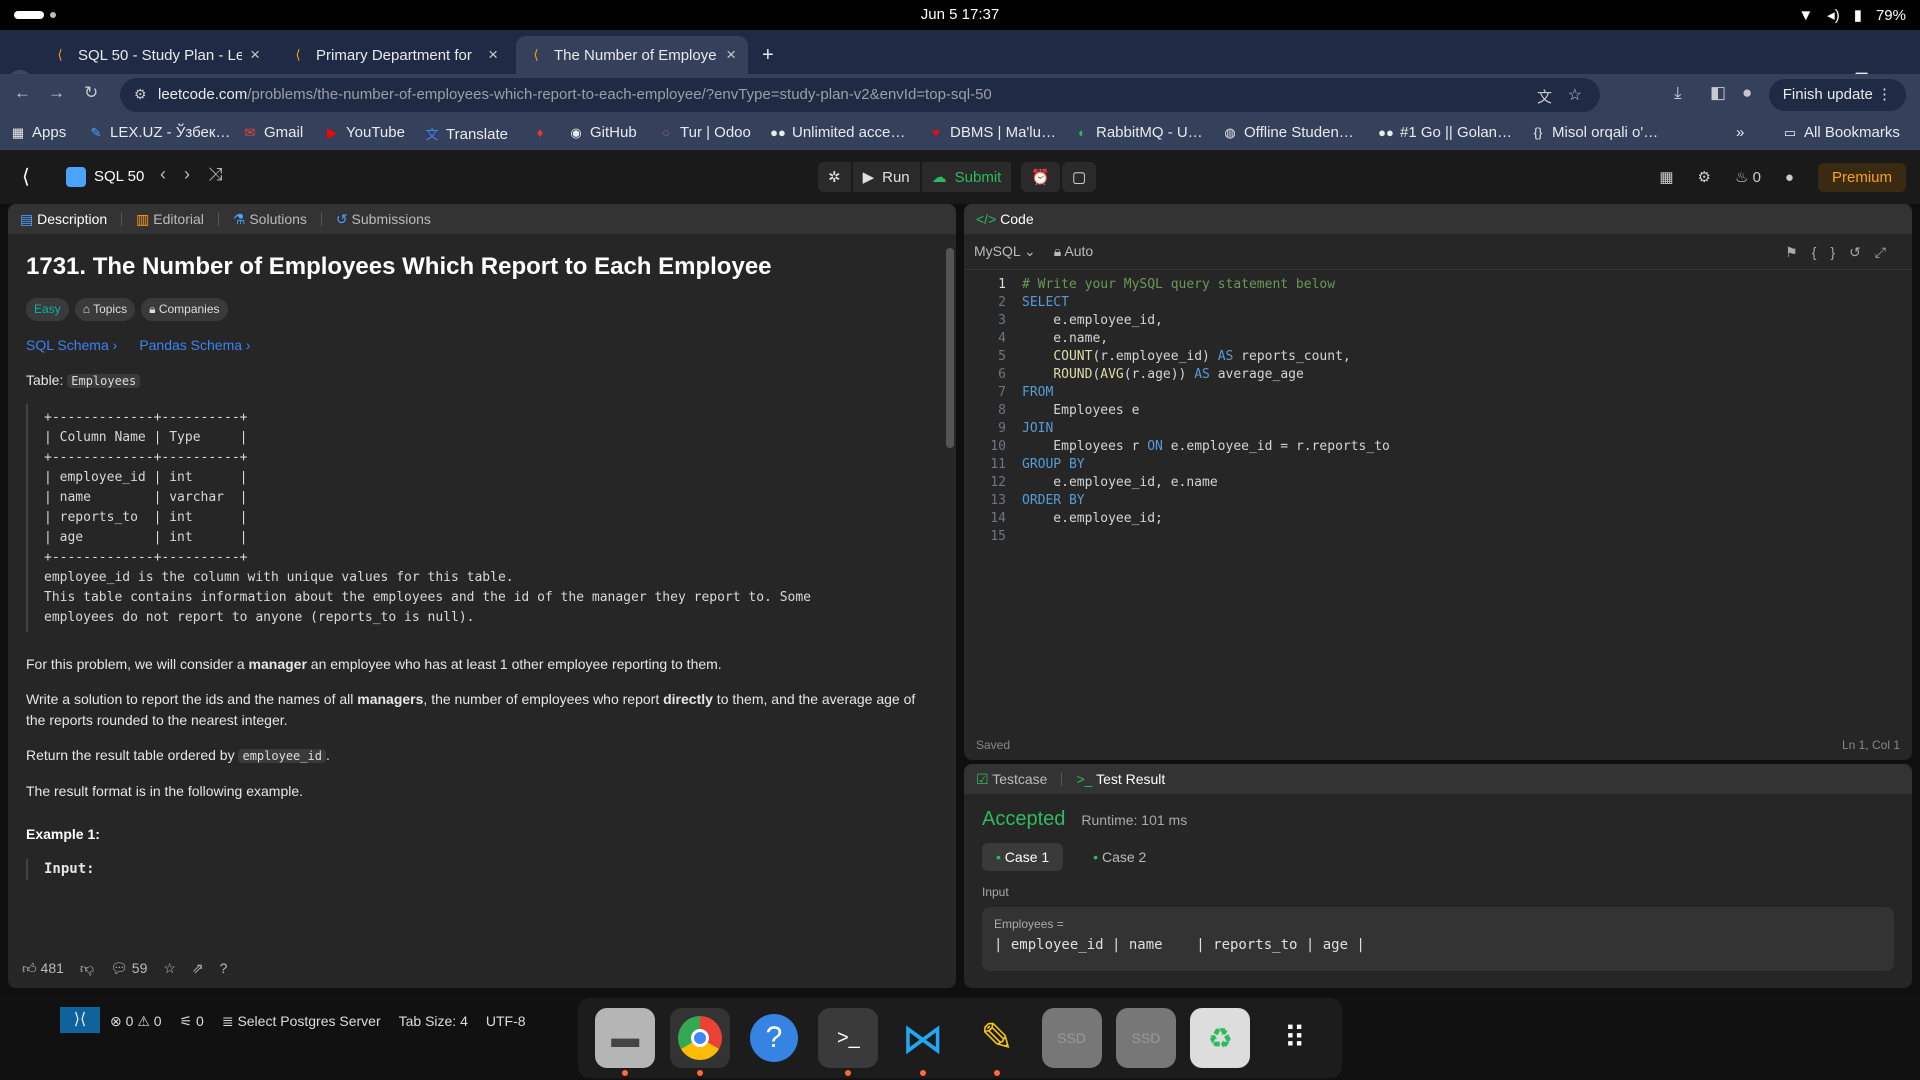 The height and width of the screenshot is (1080, 1920). I want to click on favorite-button: ☆, so click(169, 968).